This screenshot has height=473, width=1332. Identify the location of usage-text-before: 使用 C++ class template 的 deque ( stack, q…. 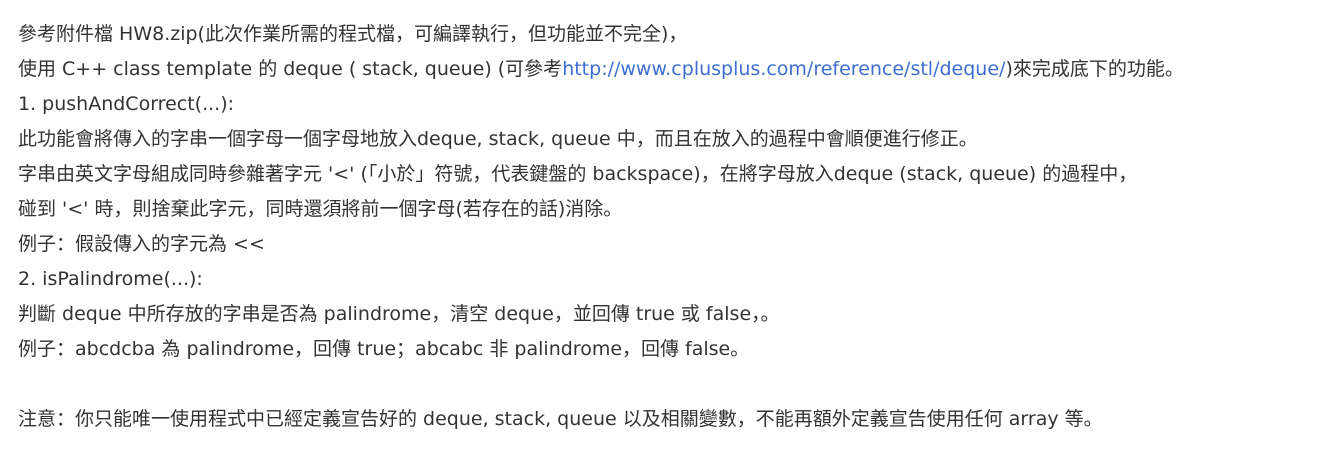
(290, 69).